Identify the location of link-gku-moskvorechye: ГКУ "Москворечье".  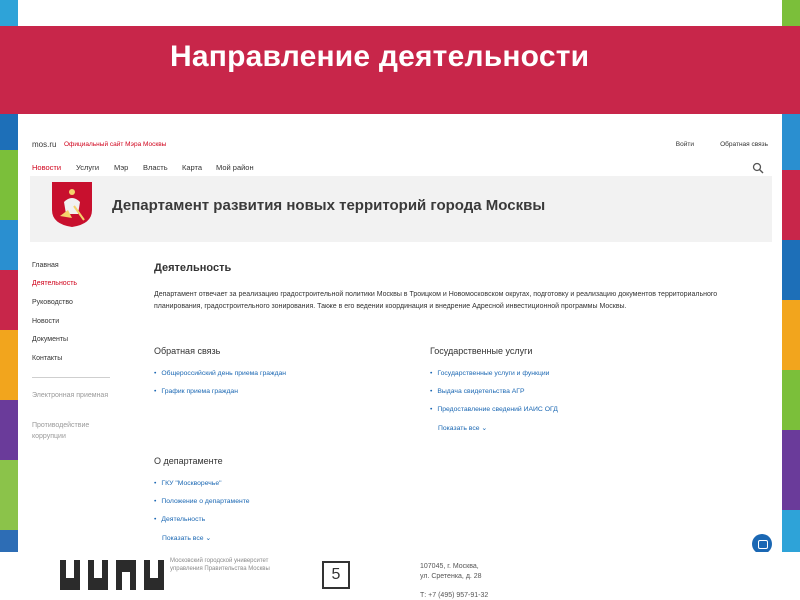
(187, 483).